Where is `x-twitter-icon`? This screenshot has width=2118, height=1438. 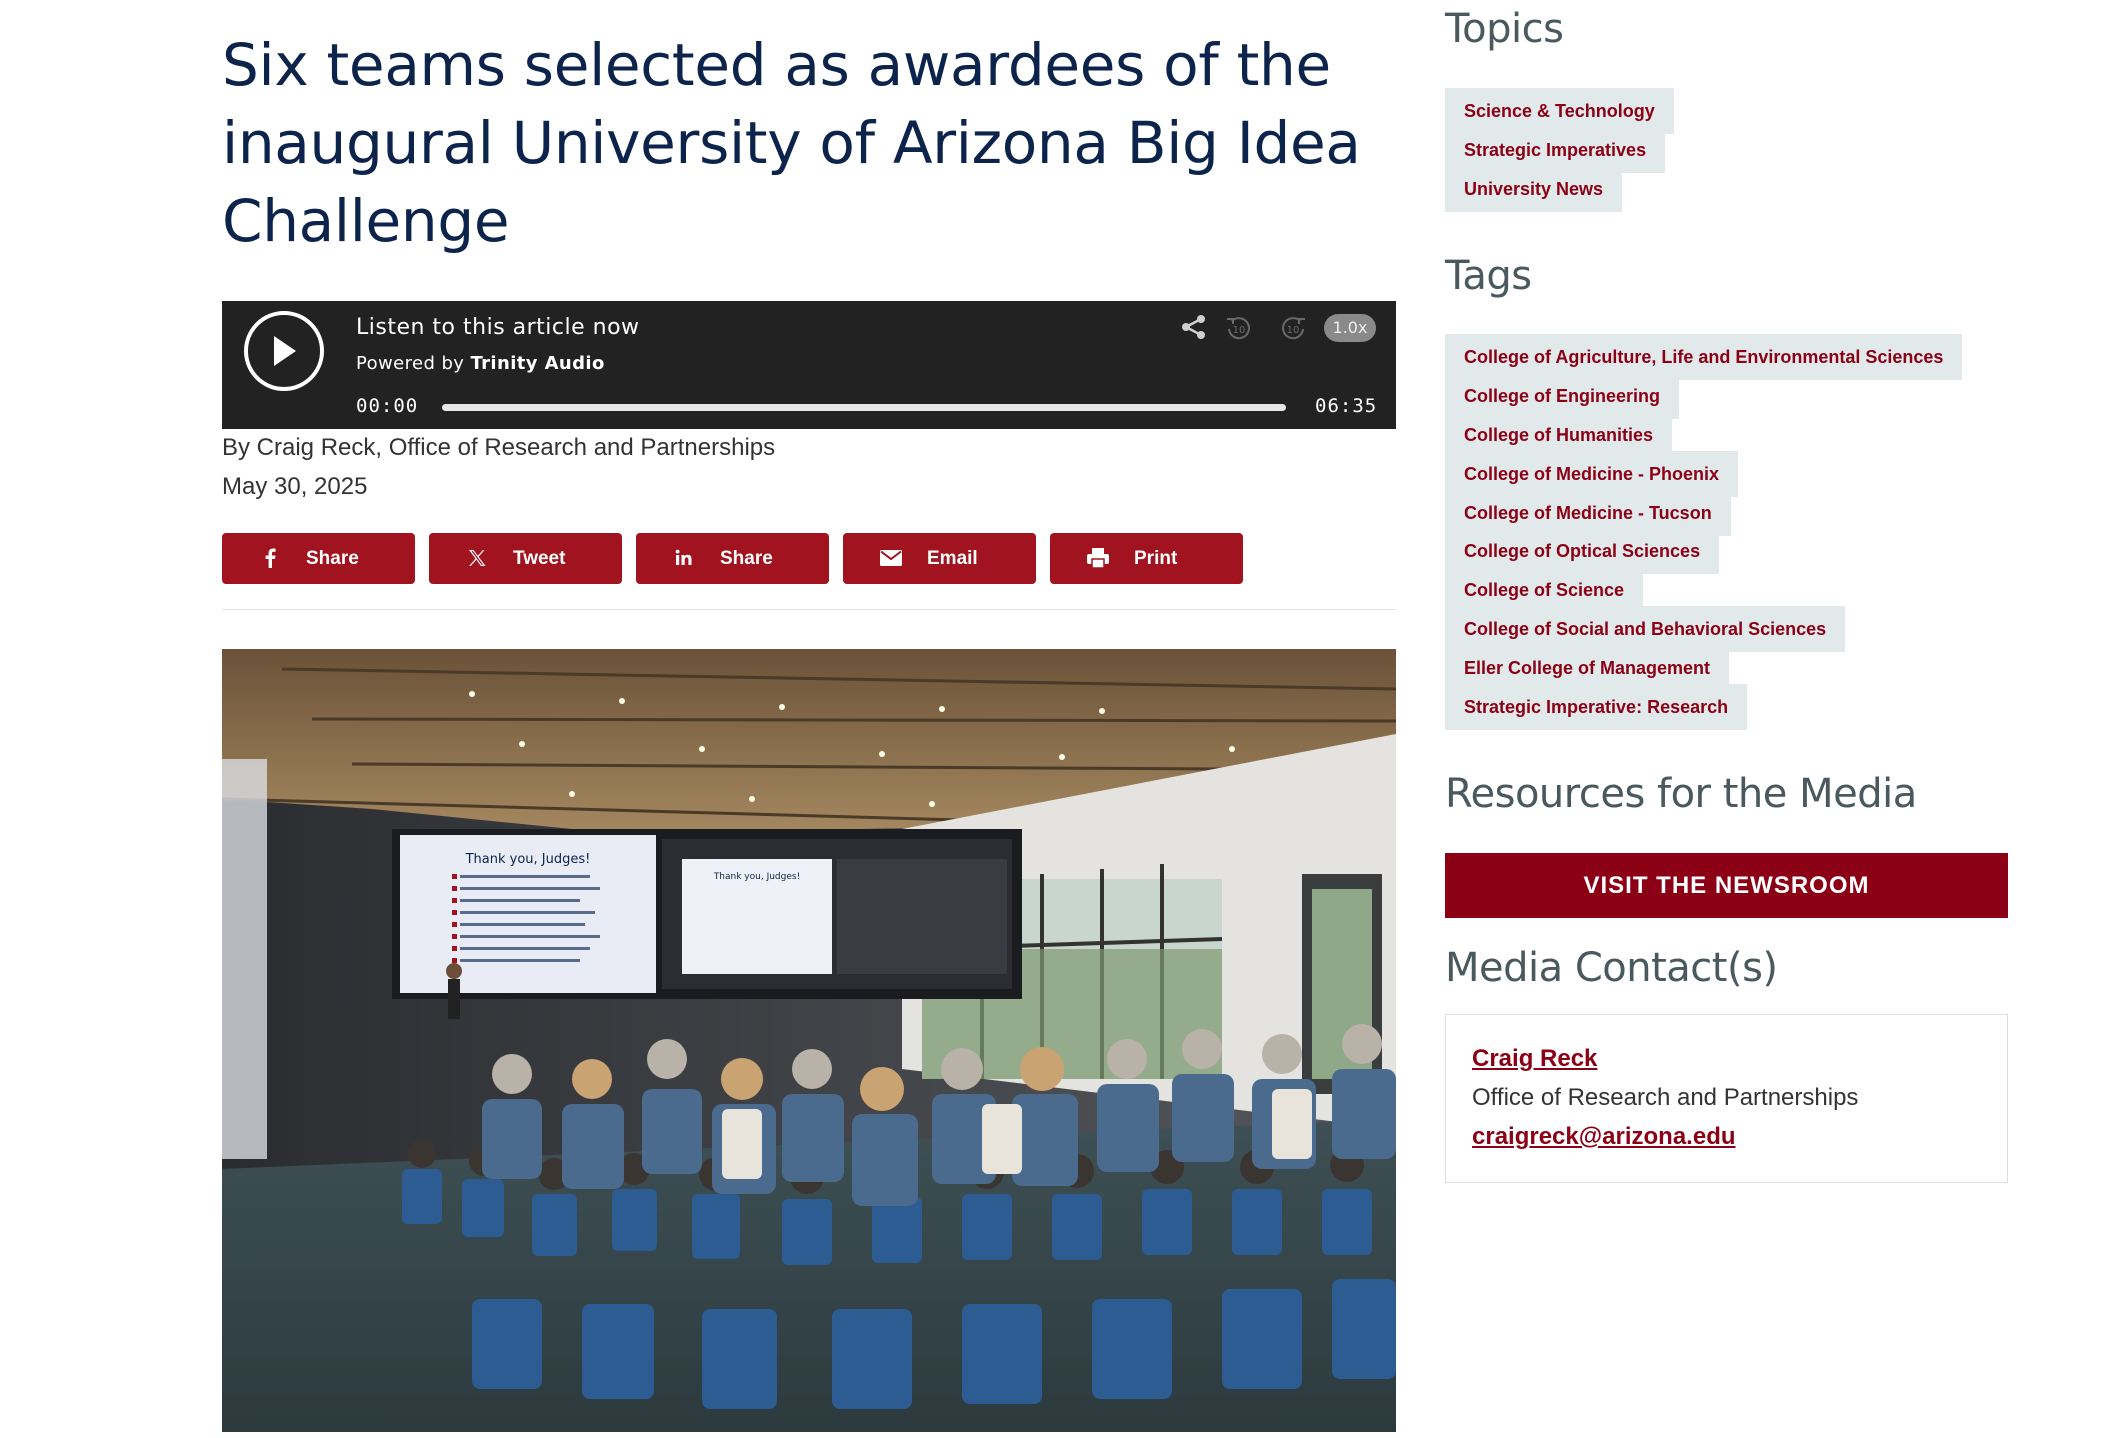 x-twitter-icon is located at coordinates (477, 558).